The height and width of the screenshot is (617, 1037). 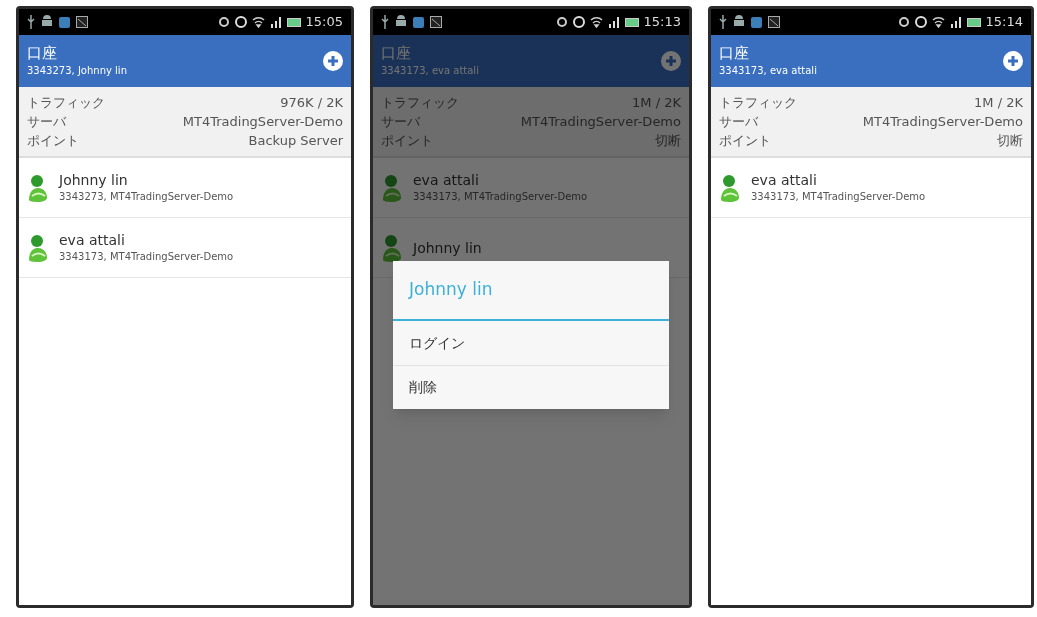 What do you see at coordinates (77, 70) in the screenshot?
I see `app-subtitle: 3343273, Johnny lin` at bounding box center [77, 70].